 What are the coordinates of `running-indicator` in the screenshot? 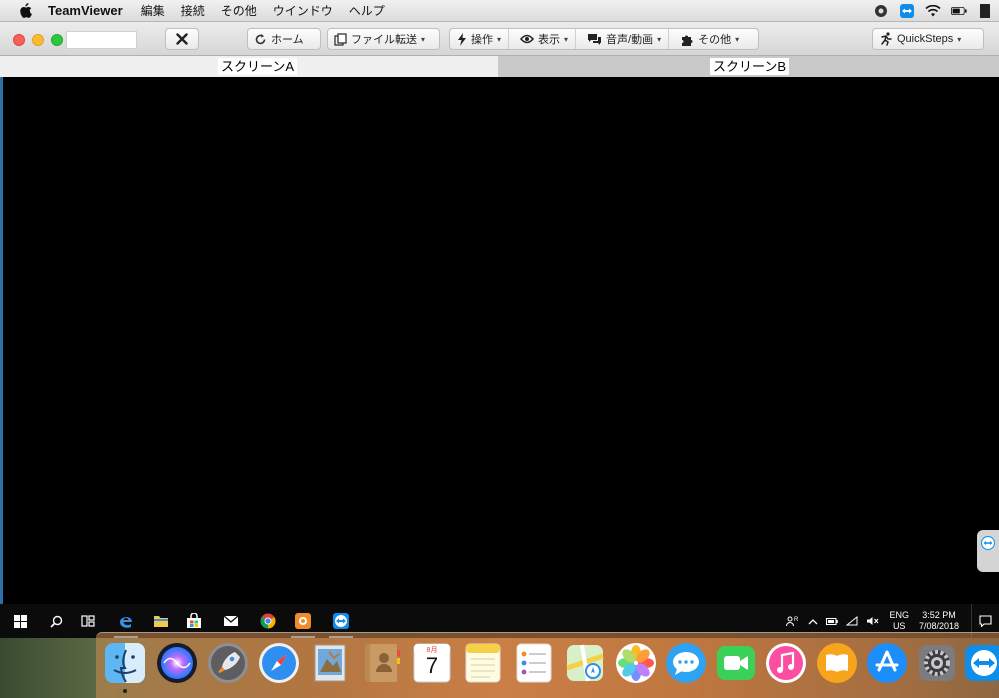 It's located at (125, 691).